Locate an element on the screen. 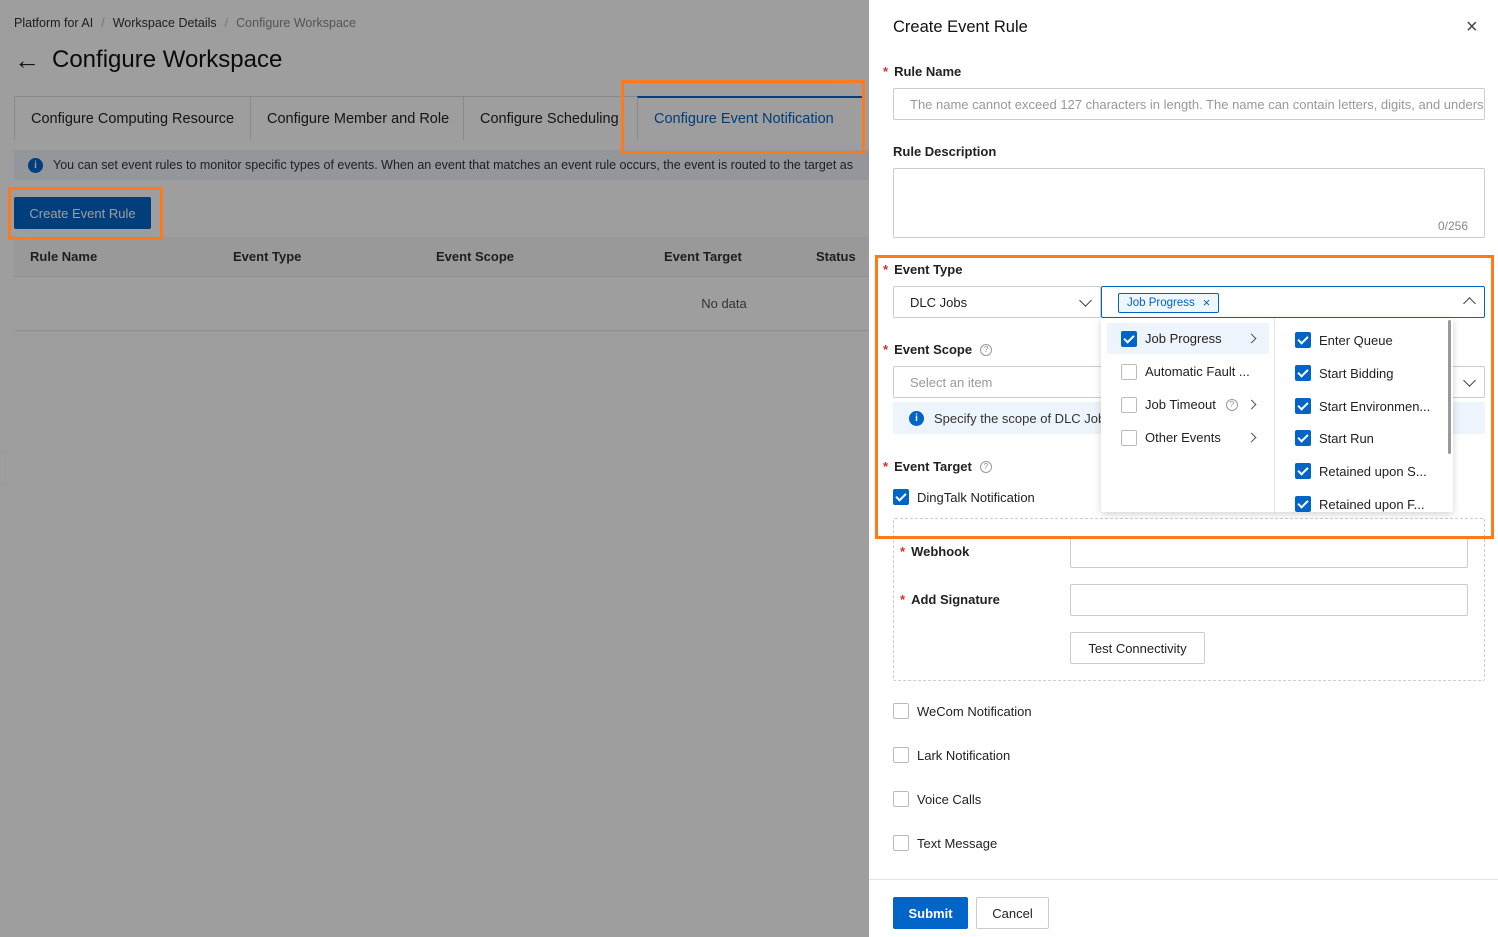 The height and width of the screenshot is (937, 1498). voice-calls-label: Voice Calls is located at coordinates (949, 799).